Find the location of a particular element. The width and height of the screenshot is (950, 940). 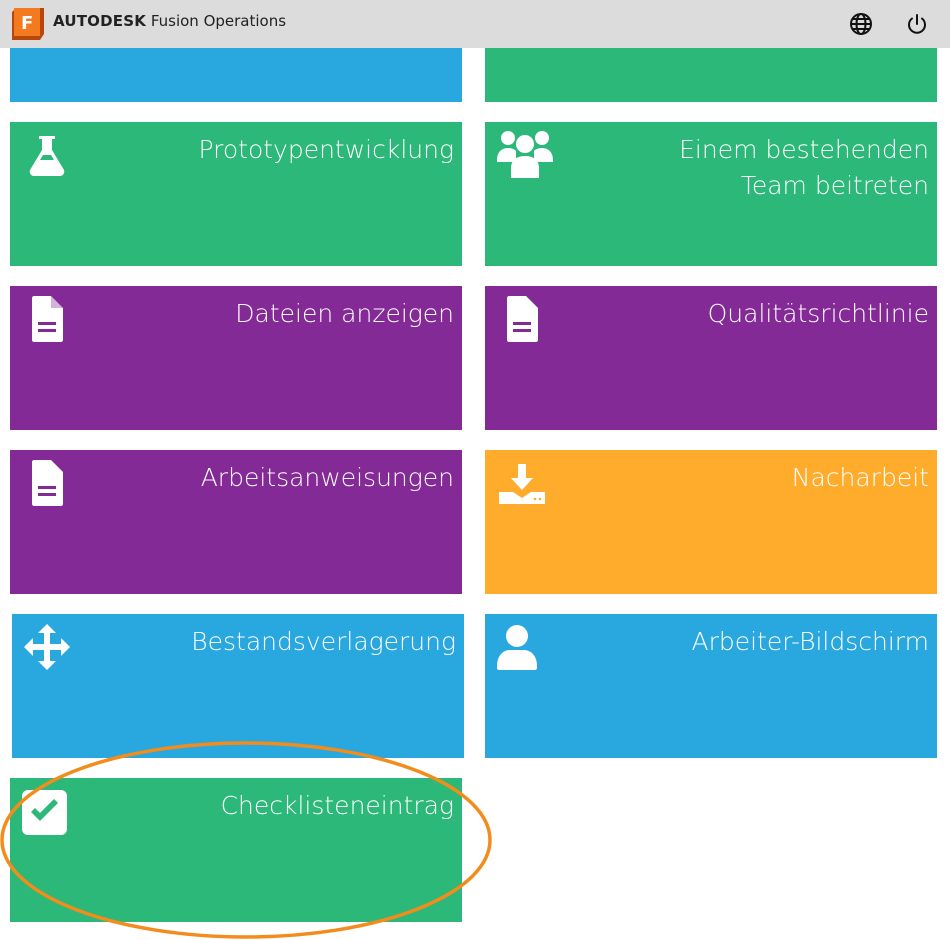

tile-checklisteneintrag: Checklisteneintrag is located at coordinates (236, 850).